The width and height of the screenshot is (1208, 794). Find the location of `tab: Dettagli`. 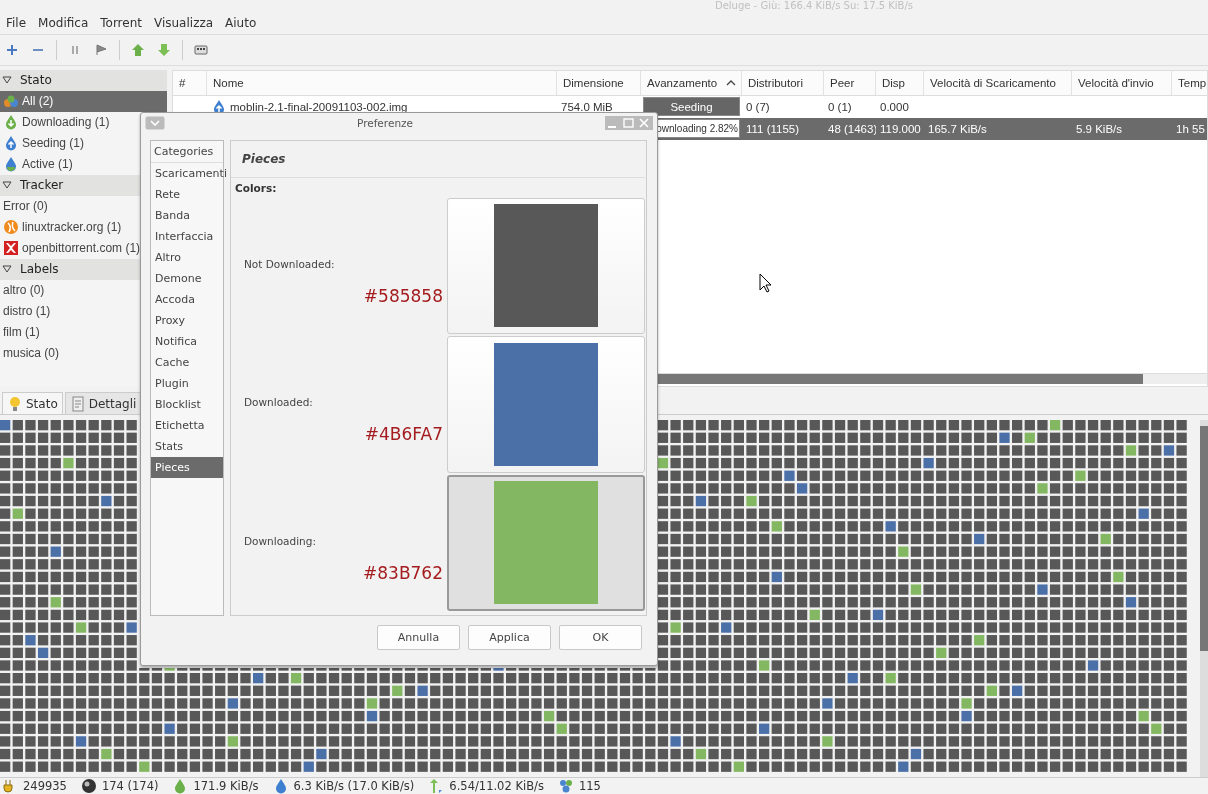

tab: Dettagli is located at coordinates (103, 403).